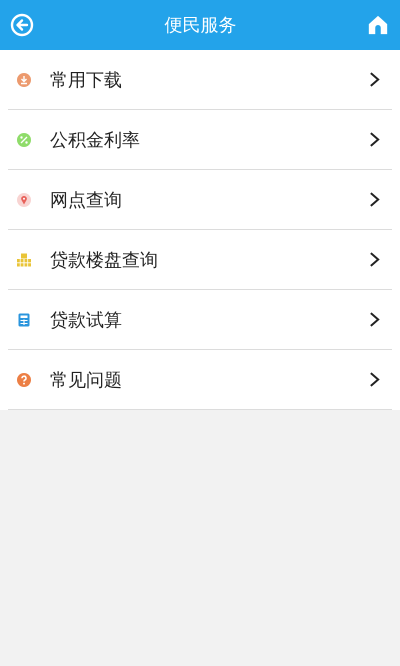 The width and height of the screenshot is (400, 666). I want to click on back-icon, so click(22, 25).